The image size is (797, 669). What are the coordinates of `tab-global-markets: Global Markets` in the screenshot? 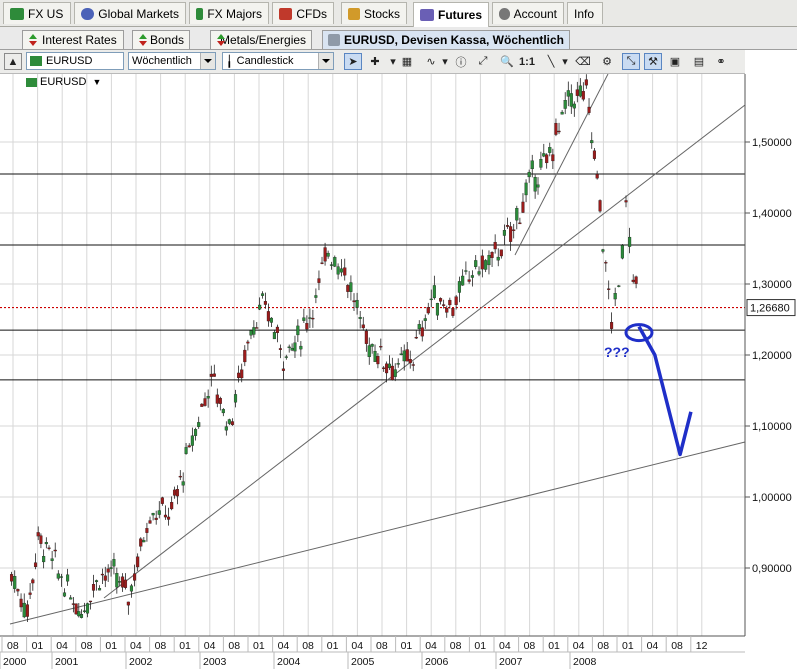 It's located at (130, 13).